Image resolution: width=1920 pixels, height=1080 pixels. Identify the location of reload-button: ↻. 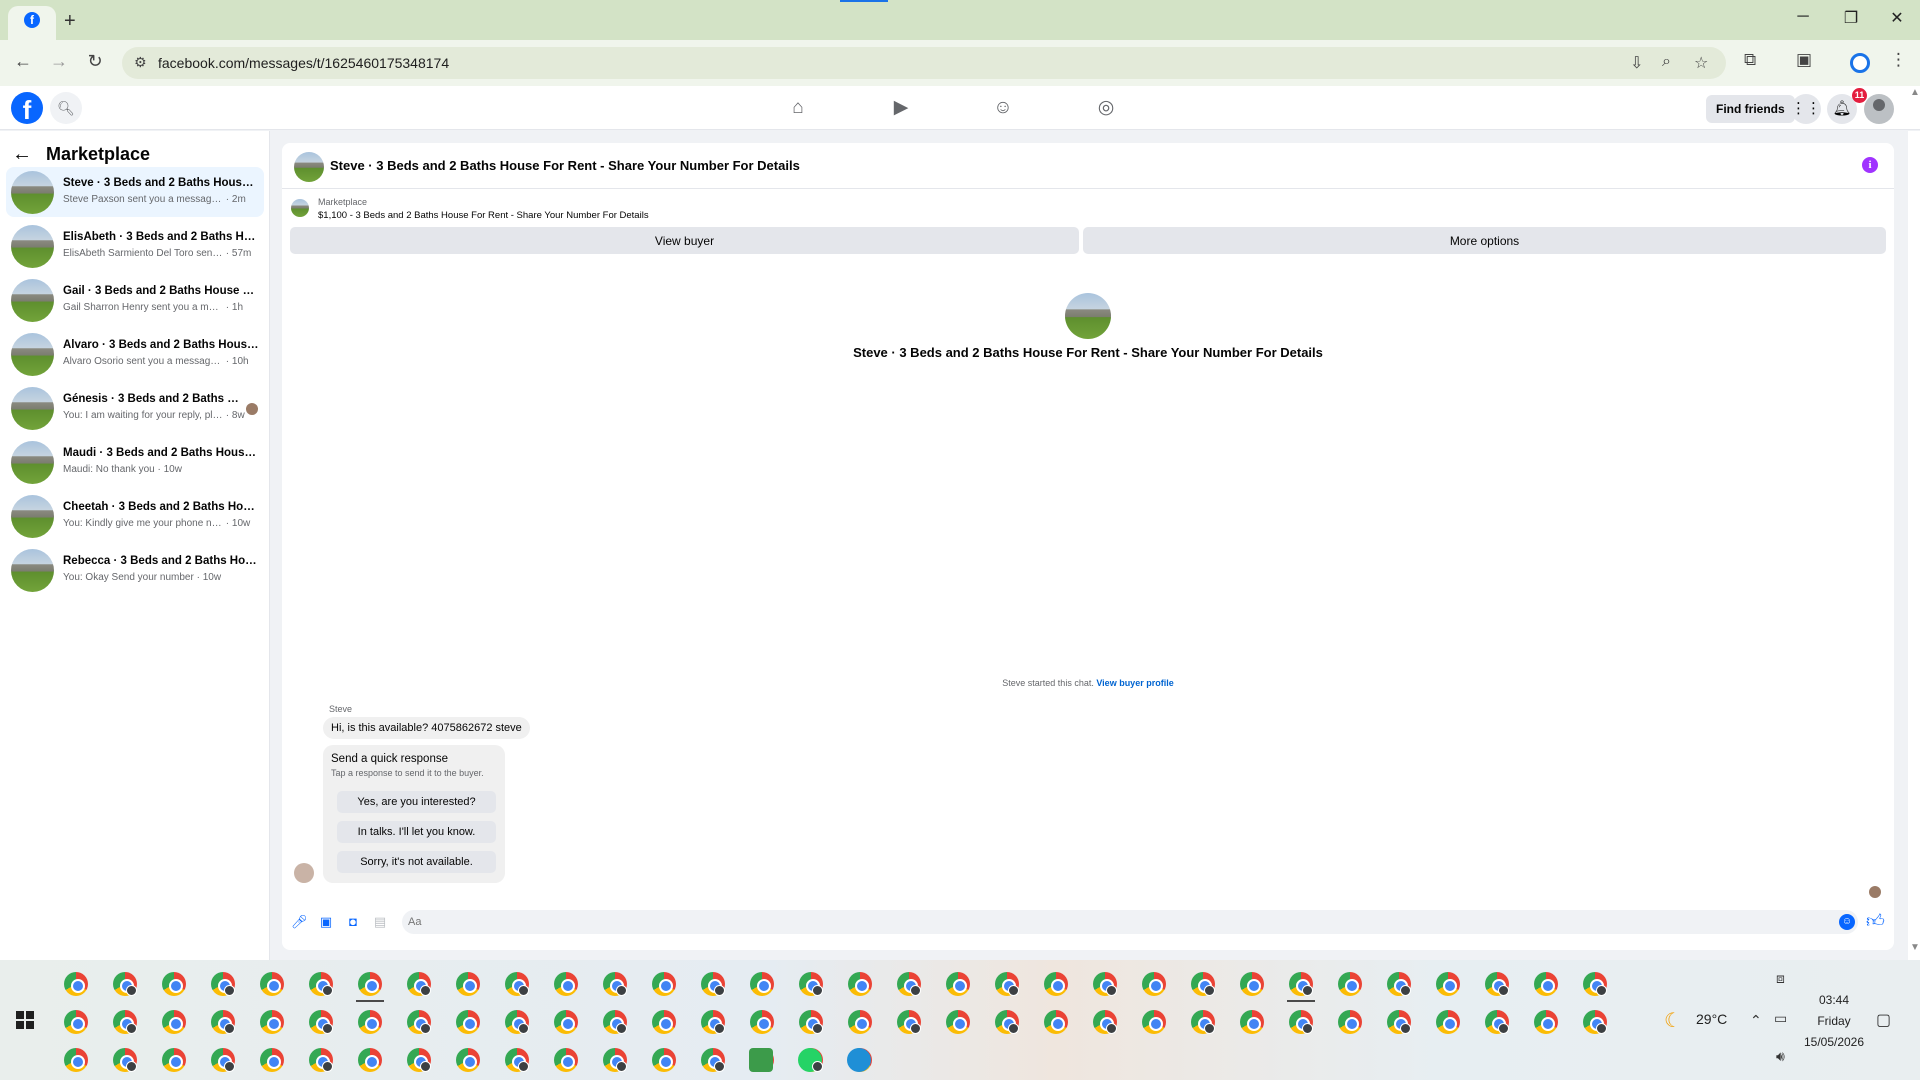
(95, 61).